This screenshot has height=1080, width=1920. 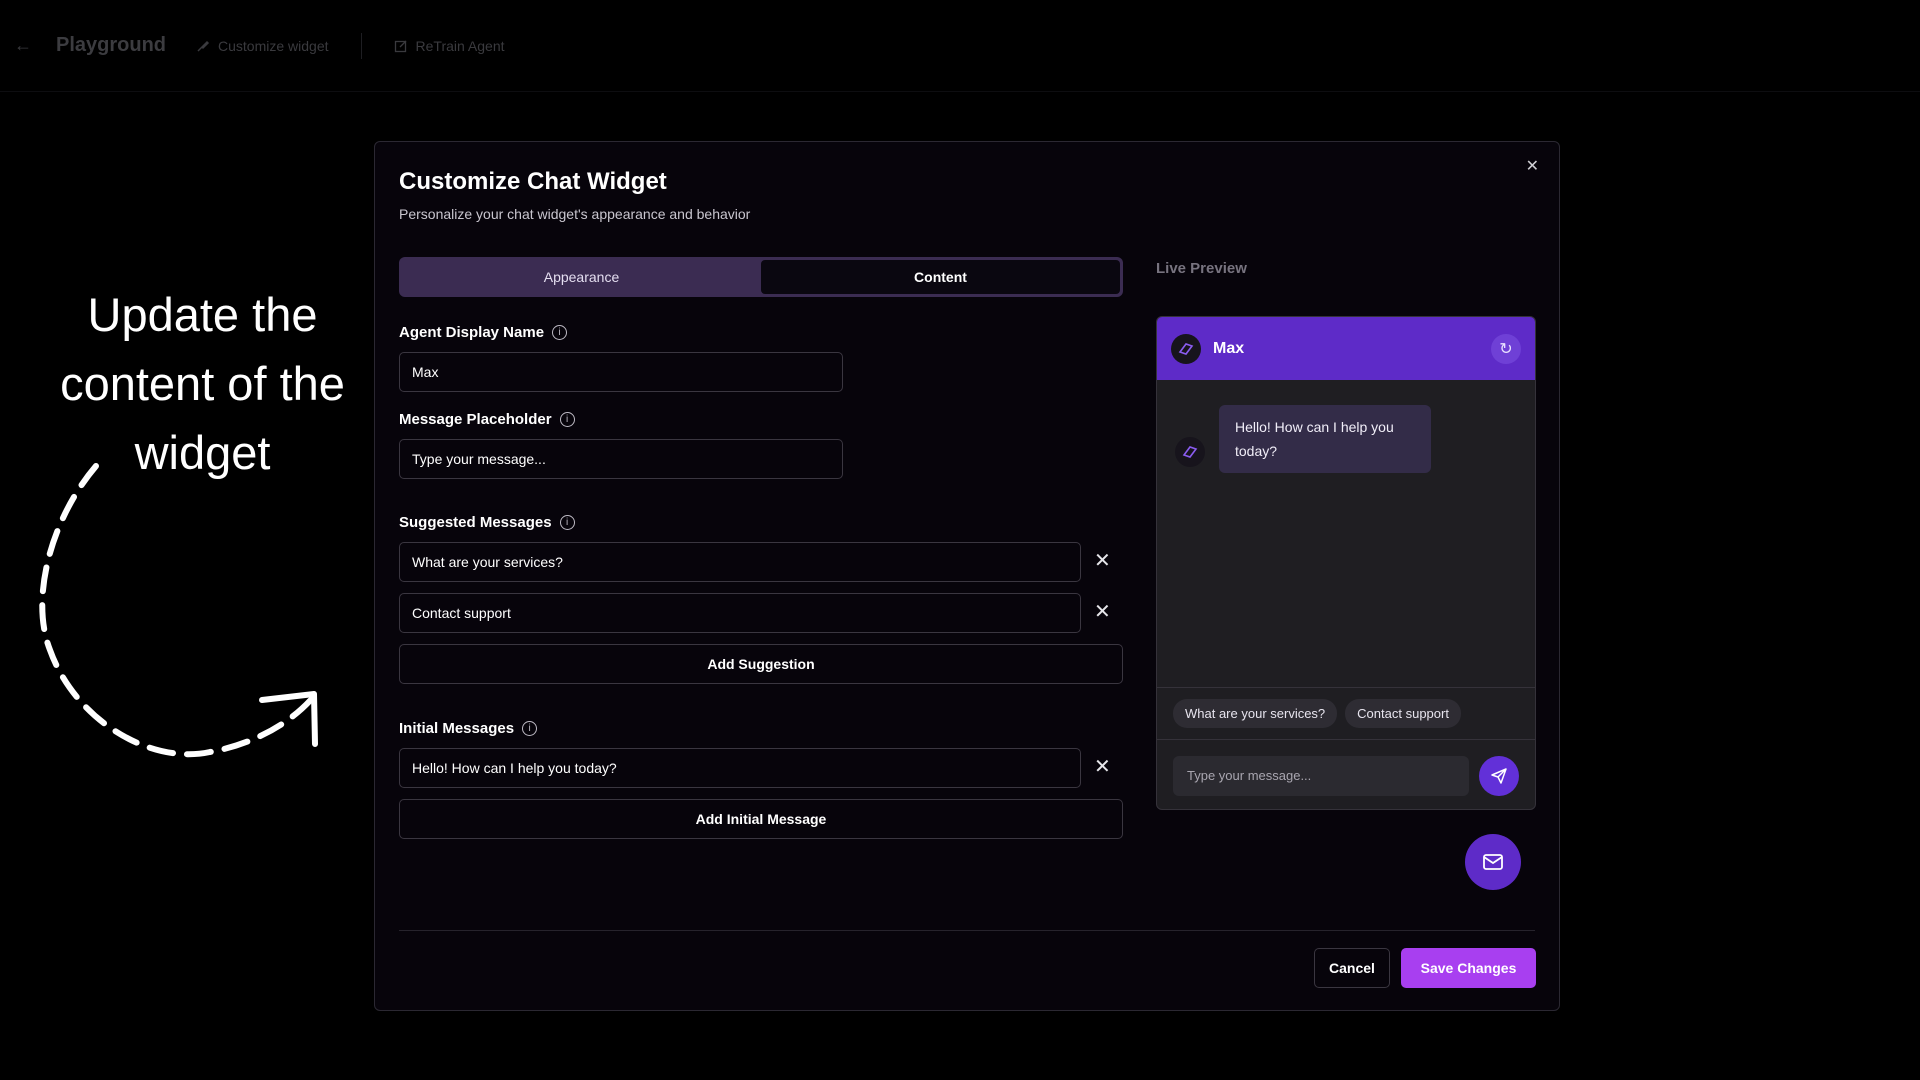 I want to click on chat-message: Hello! How can I help you today?, so click(x=1303, y=439).